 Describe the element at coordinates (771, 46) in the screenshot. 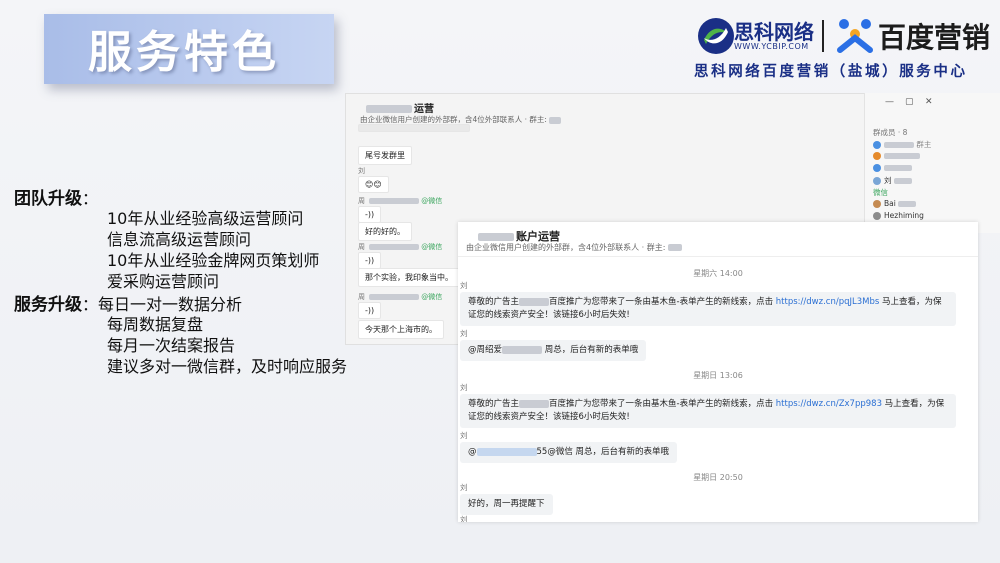

I see `sike-url: WWW.YCBIP.COM` at that location.